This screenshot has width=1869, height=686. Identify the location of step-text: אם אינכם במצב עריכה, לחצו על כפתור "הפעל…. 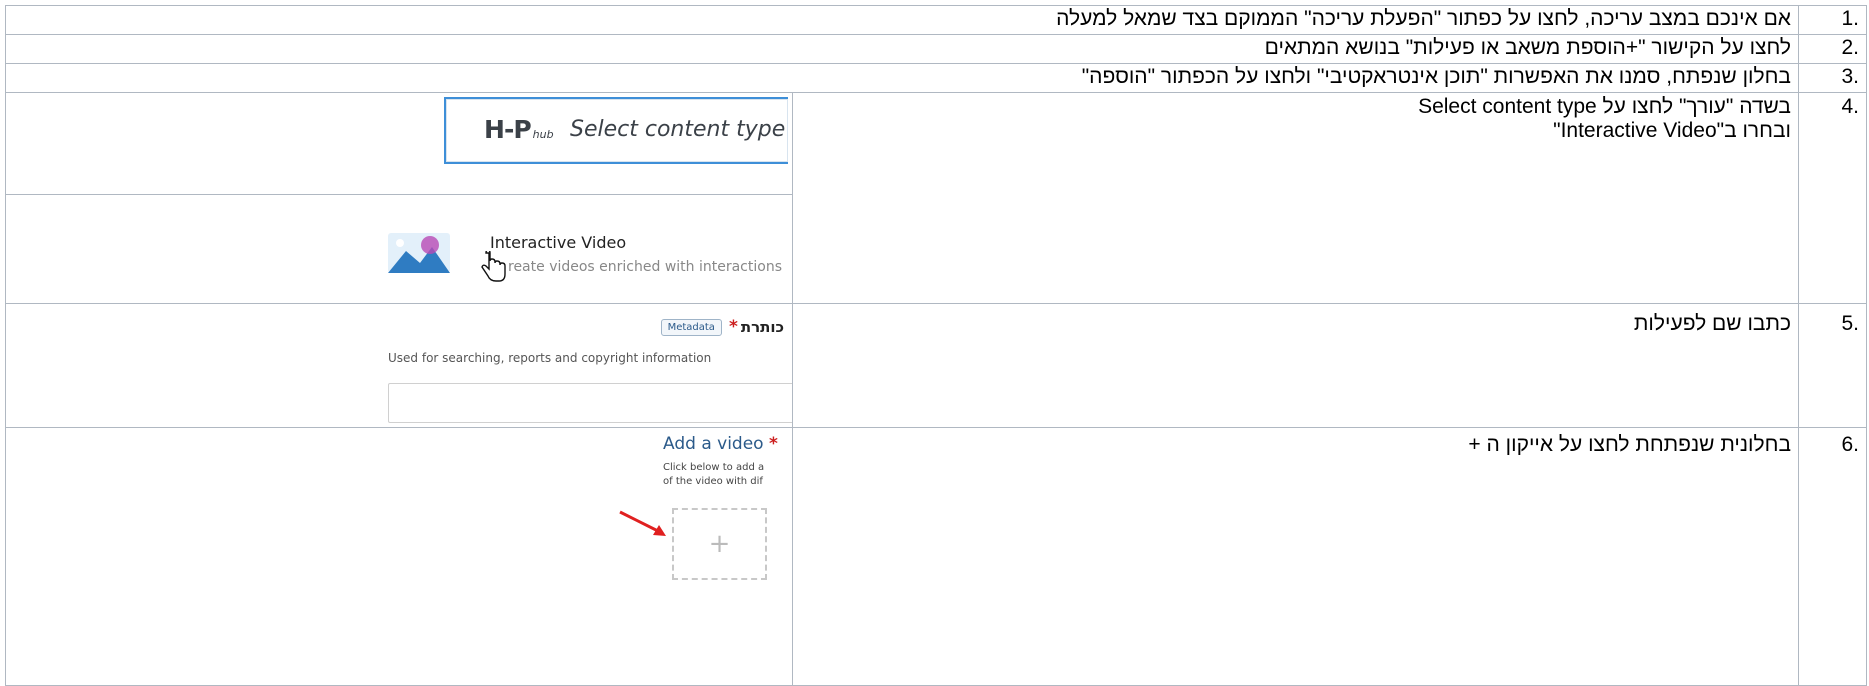
(1423, 18).